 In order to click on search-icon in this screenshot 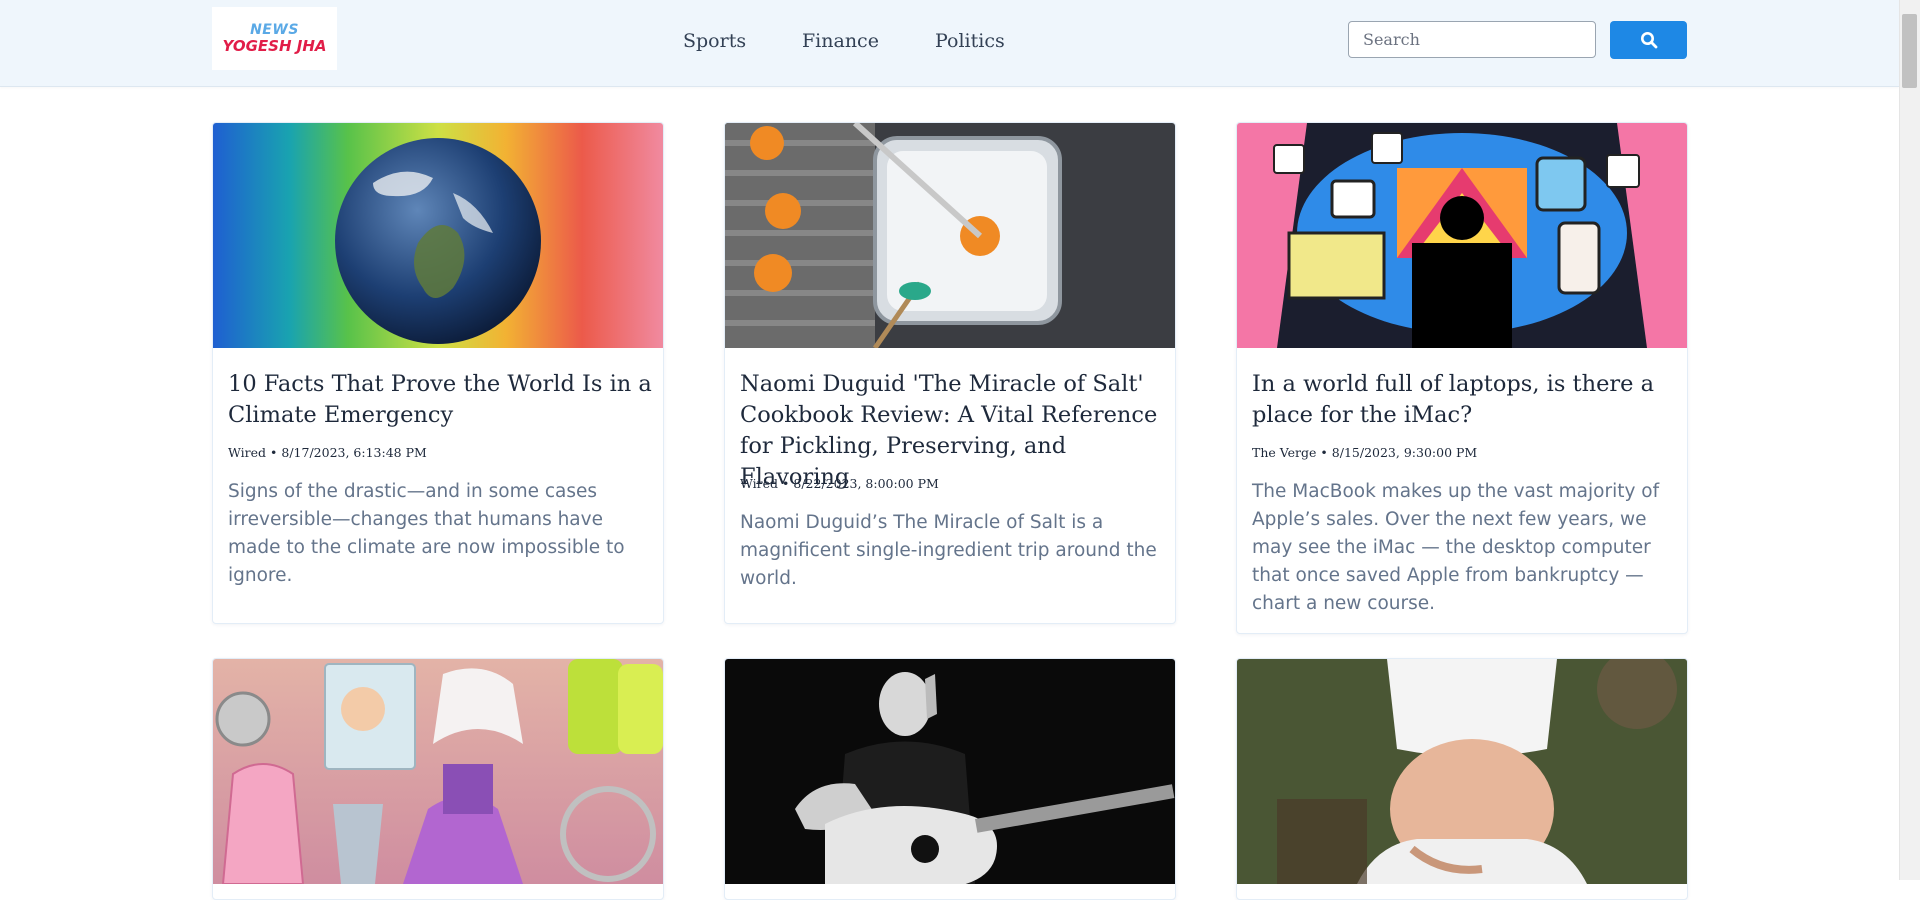, I will do `click(1648, 40)`.